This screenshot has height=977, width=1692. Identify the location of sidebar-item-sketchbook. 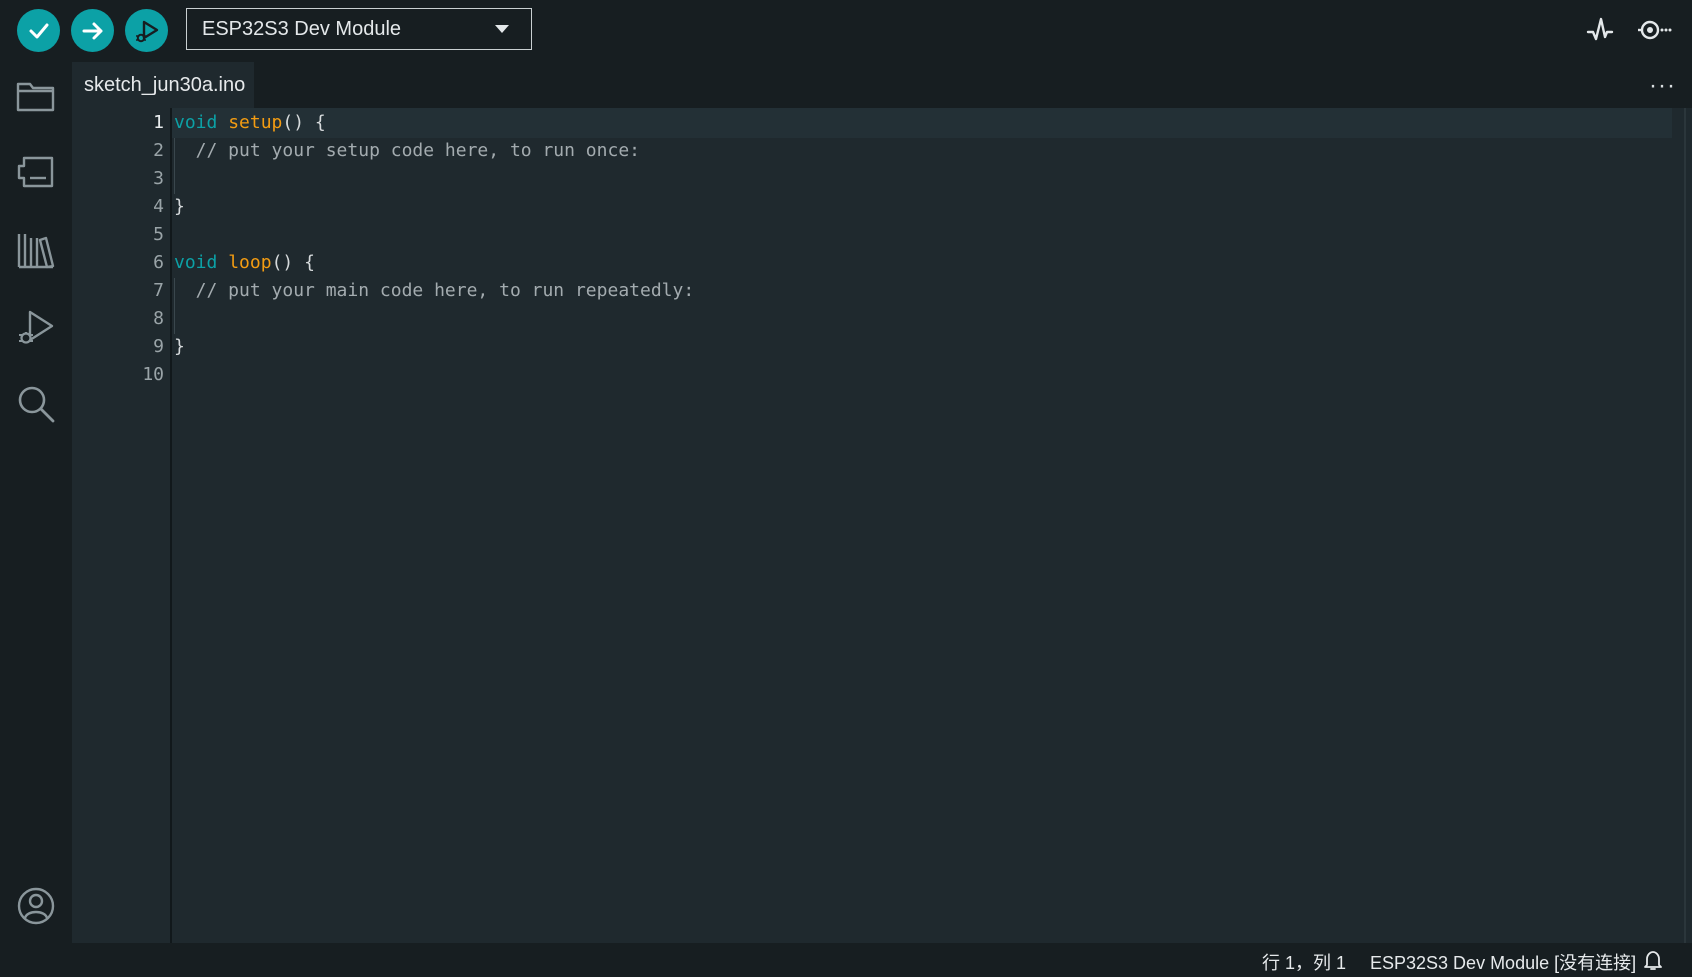
(36, 96).